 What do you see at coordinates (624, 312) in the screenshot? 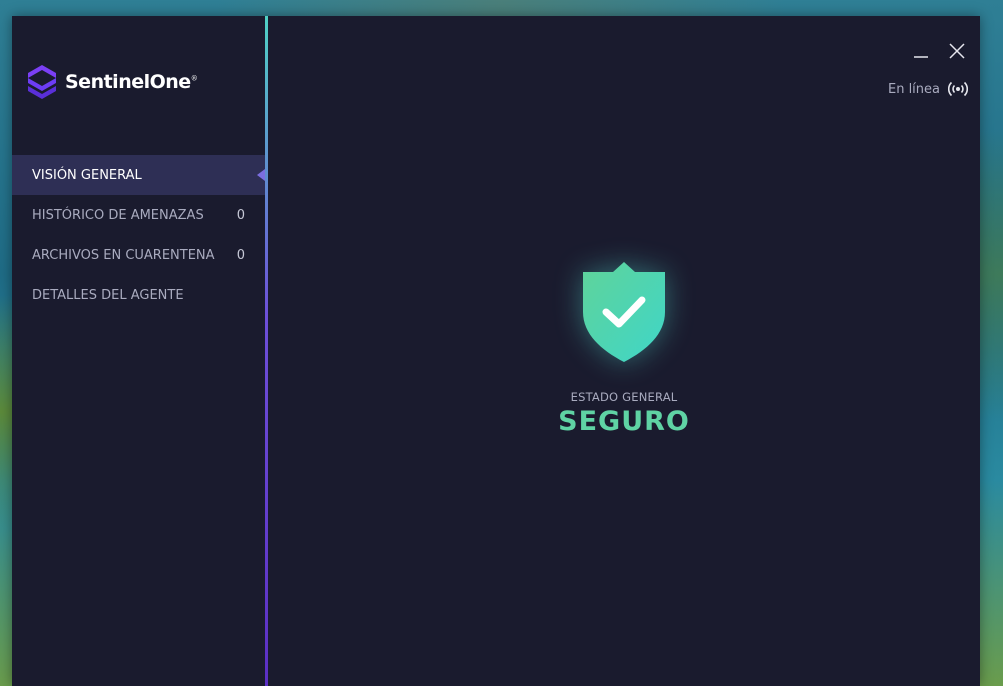
I see `shield-check-icon` at bounding box center [624, 312].